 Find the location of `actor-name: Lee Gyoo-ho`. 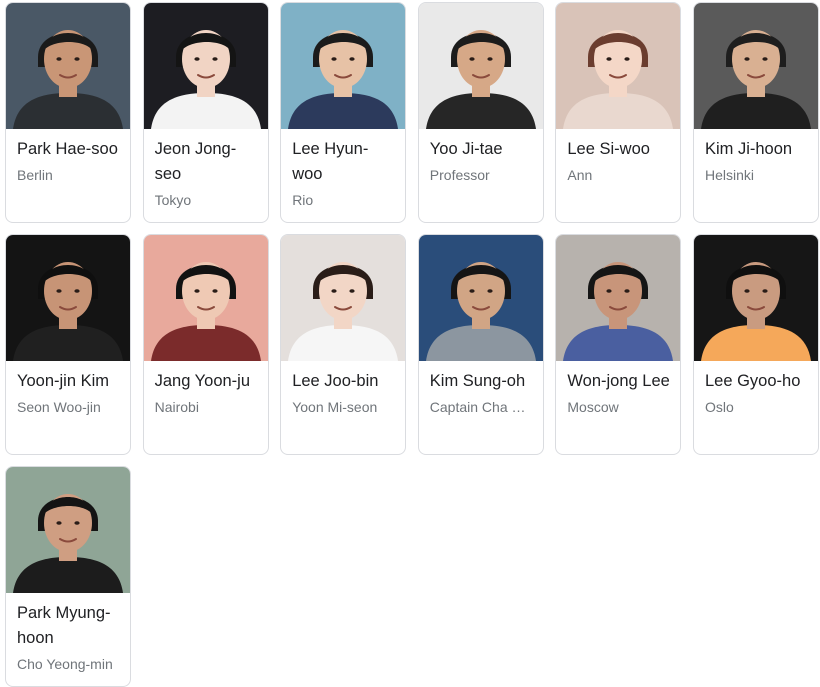

actor-name: Lee Gyoo-ho is located at coordinates (752, 381).